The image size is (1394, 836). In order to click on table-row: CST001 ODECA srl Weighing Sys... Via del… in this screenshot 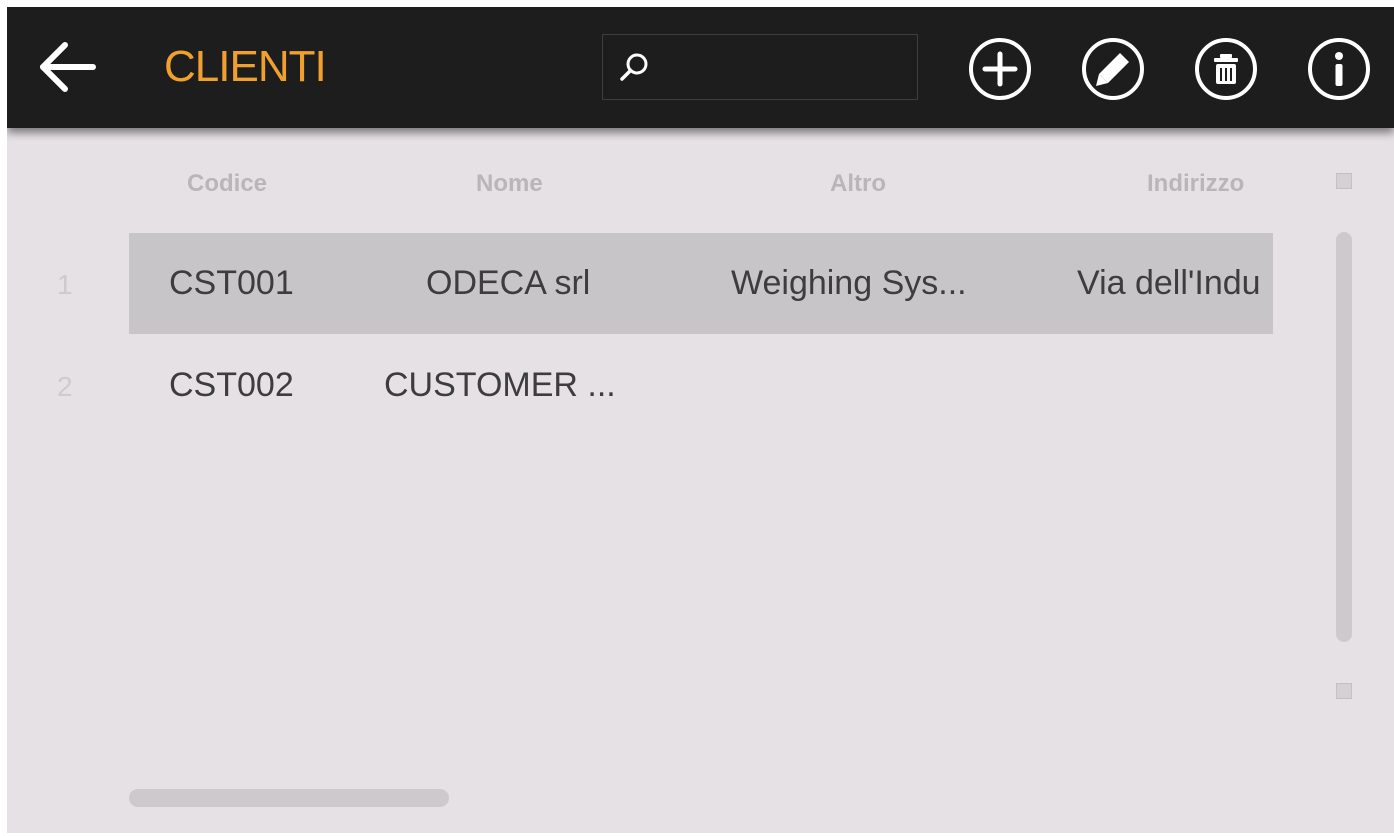, I will do `click(701, 283)`.